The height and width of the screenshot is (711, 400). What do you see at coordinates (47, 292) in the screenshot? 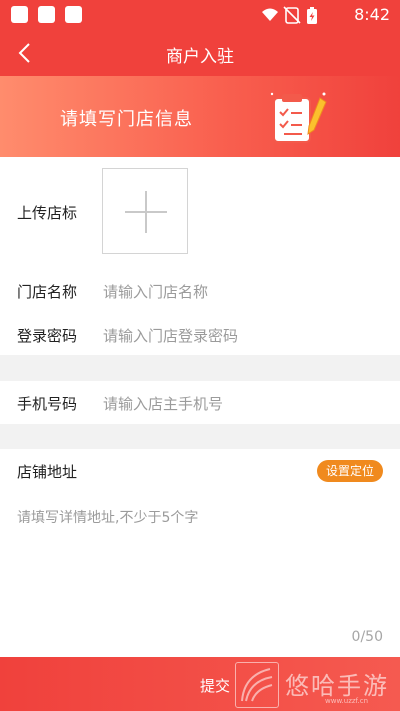
I see `store-name-label: 门店名称` at bounding box center [47, 292].